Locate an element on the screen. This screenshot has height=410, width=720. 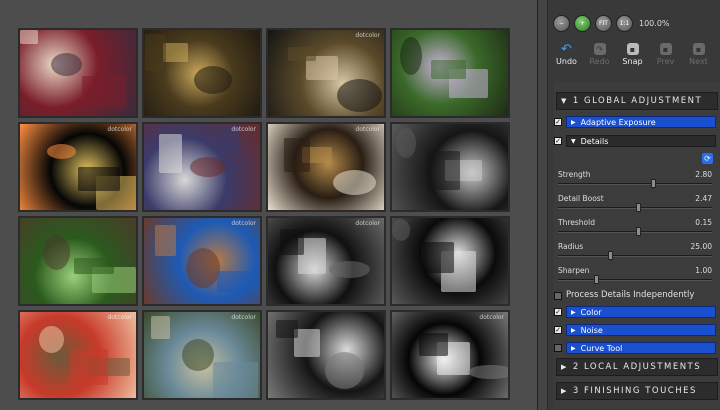
panel-divider is located at coordinates (543, 205).